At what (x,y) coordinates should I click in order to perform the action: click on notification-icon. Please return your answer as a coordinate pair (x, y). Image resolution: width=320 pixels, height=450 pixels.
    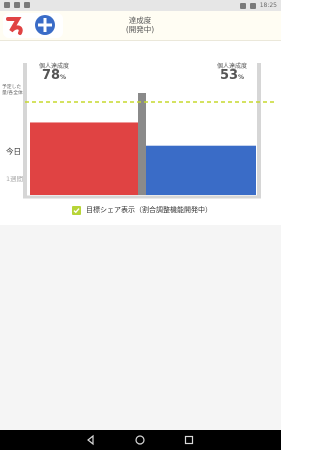
    Looking at the image, I should click on (7, 5).